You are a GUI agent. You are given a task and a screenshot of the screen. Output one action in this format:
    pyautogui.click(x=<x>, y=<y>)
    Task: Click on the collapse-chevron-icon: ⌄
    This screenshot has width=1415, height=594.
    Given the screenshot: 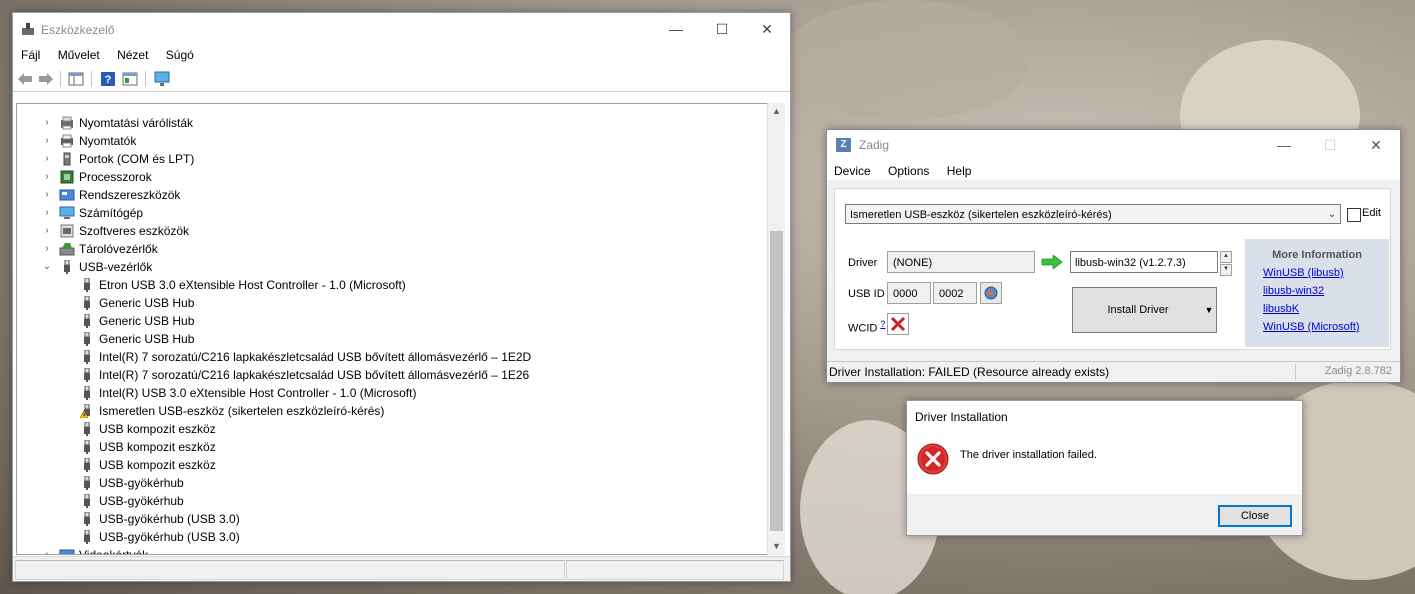 What is the action you would take?
    pyautogui.click(x=47, y=267)
    